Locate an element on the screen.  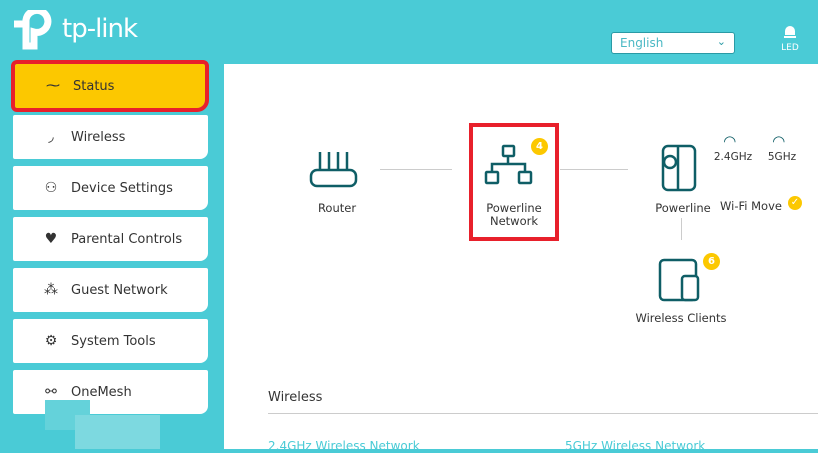
led-button: LED is located at coordinates (790, 37).